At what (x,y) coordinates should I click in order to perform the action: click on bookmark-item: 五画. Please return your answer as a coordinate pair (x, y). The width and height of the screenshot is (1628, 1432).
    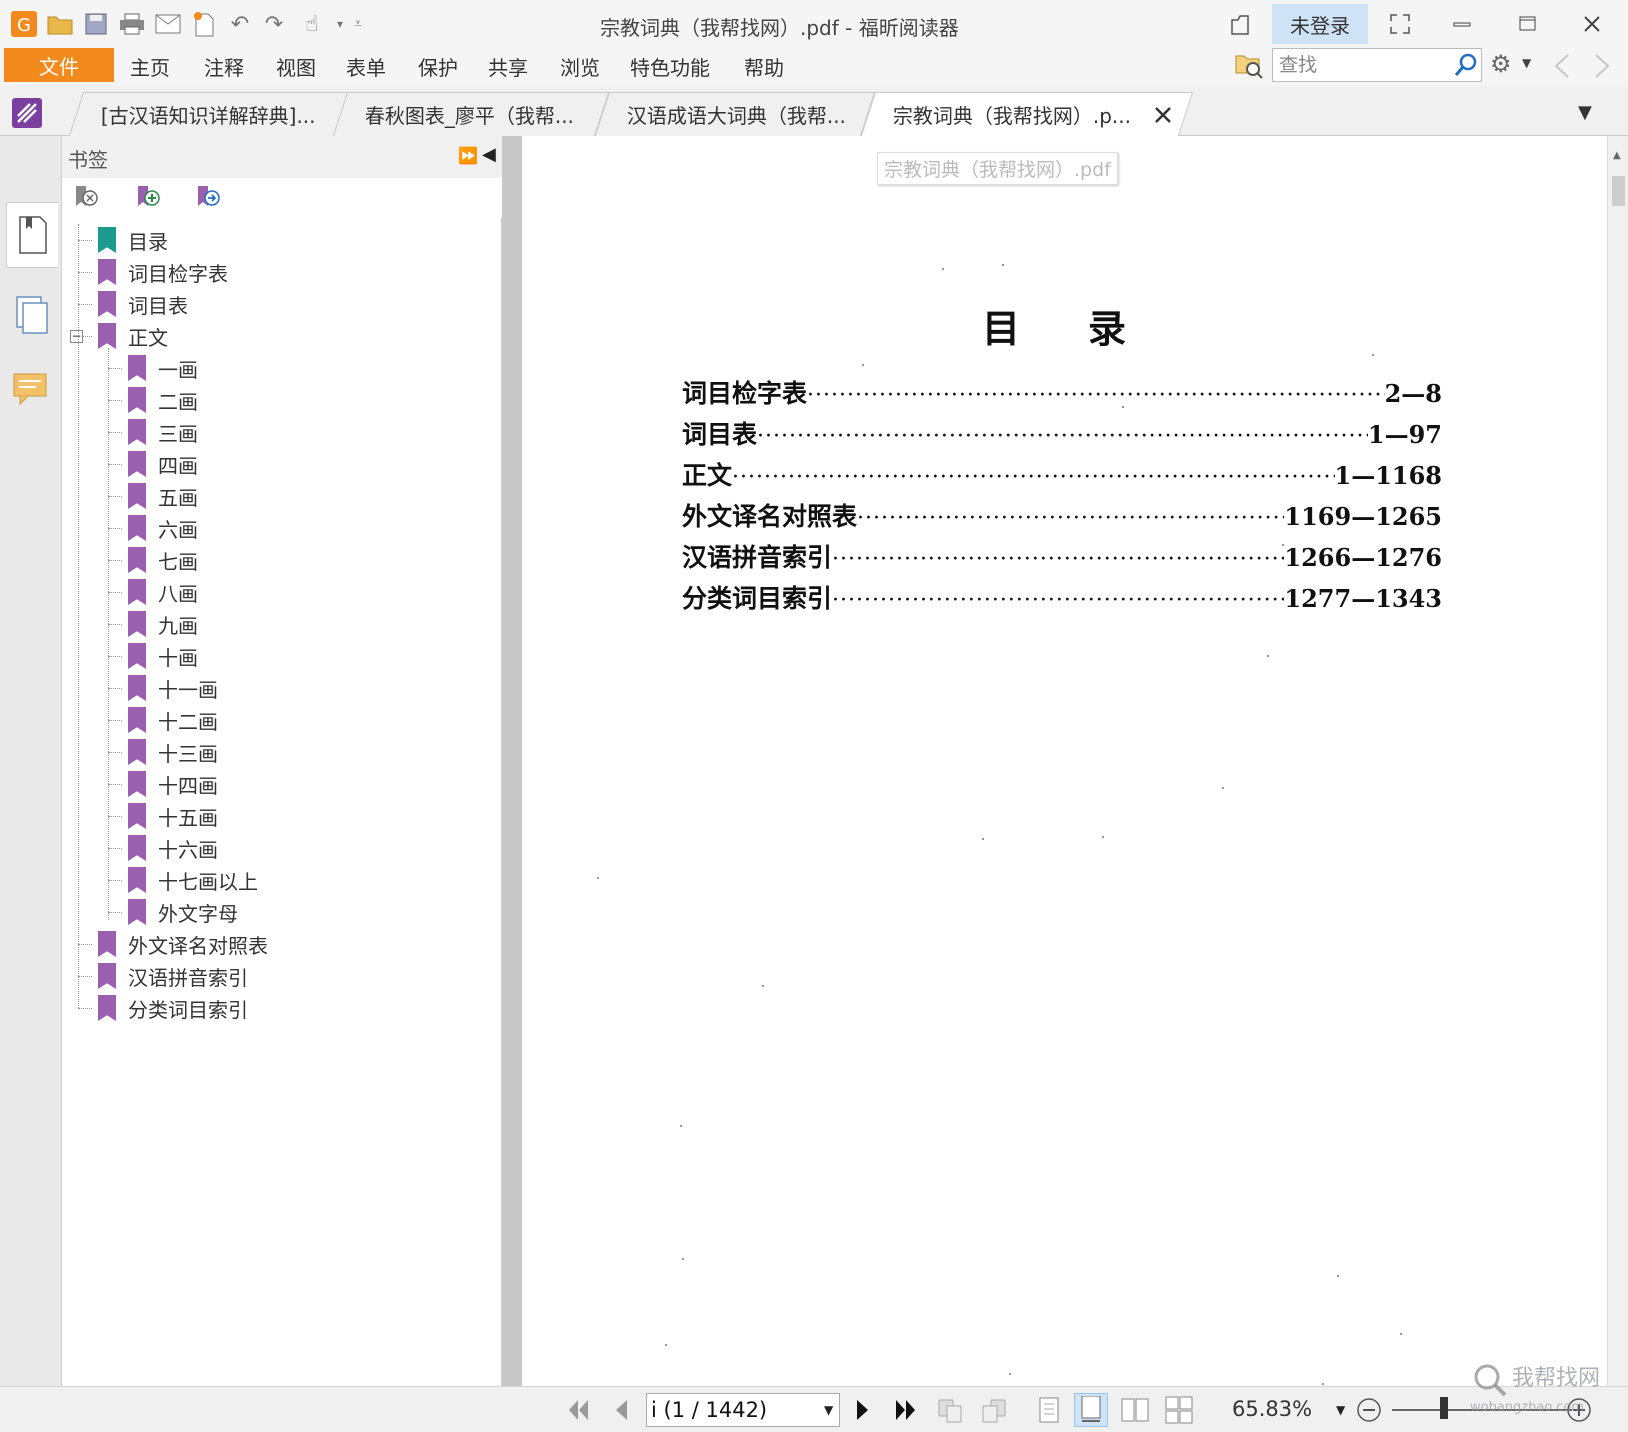
    Looking at the image, I should click on (163, 496).